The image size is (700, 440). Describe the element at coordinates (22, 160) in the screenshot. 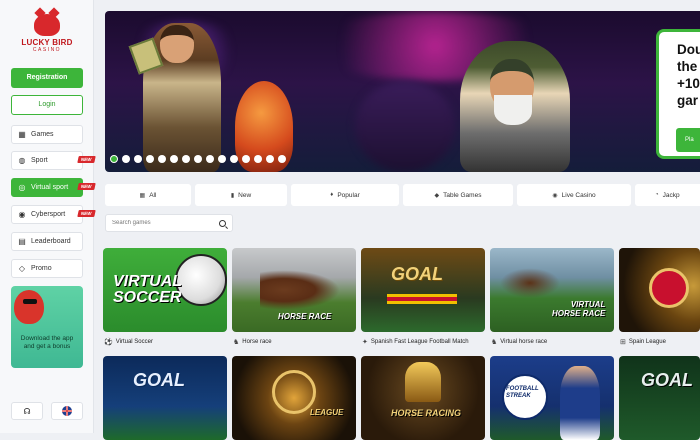

I see `ball-icon: ◍` at that location.